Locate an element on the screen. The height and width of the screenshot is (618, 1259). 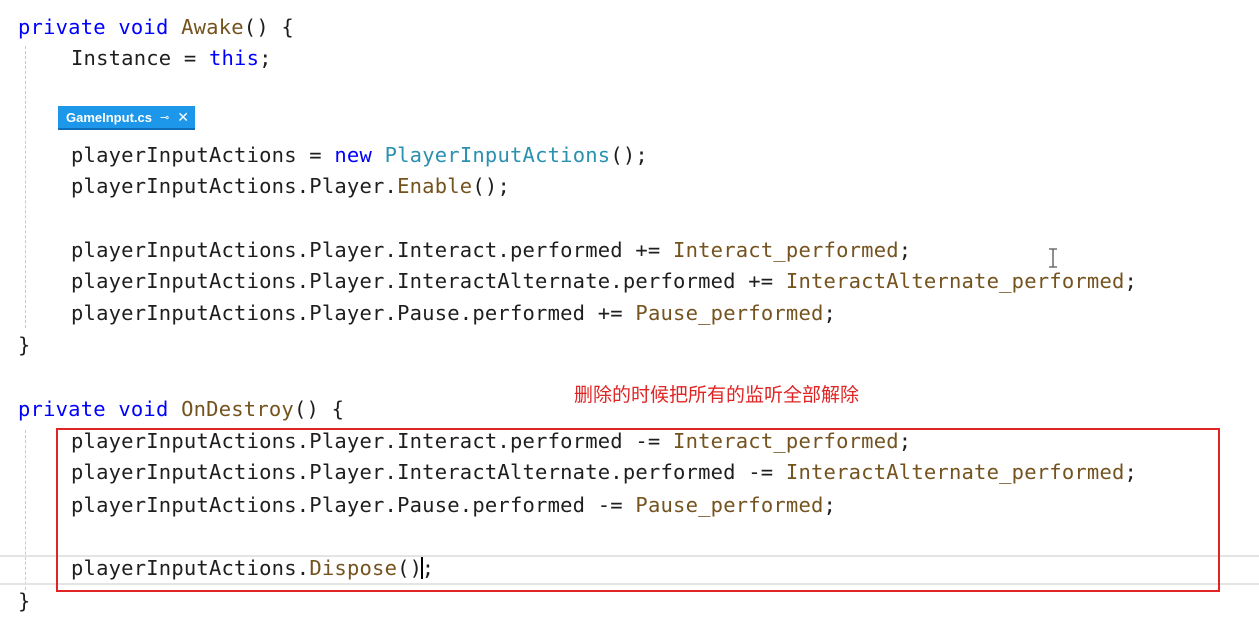
code-line-2: Instance = this; is located at coordinates (145, 58).